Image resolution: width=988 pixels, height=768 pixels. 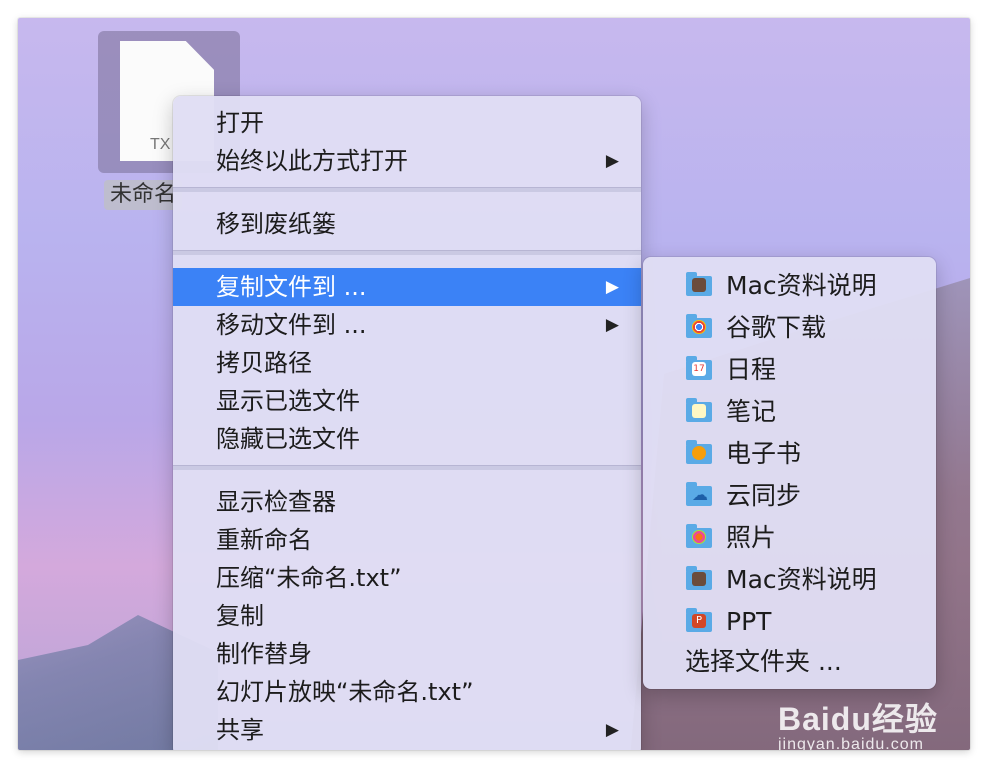 What do you see at coordinates (407, 502) in the screenshot?
I see `menu-item-show-inspector: 显示检查器` at bounding box center [407, 502].